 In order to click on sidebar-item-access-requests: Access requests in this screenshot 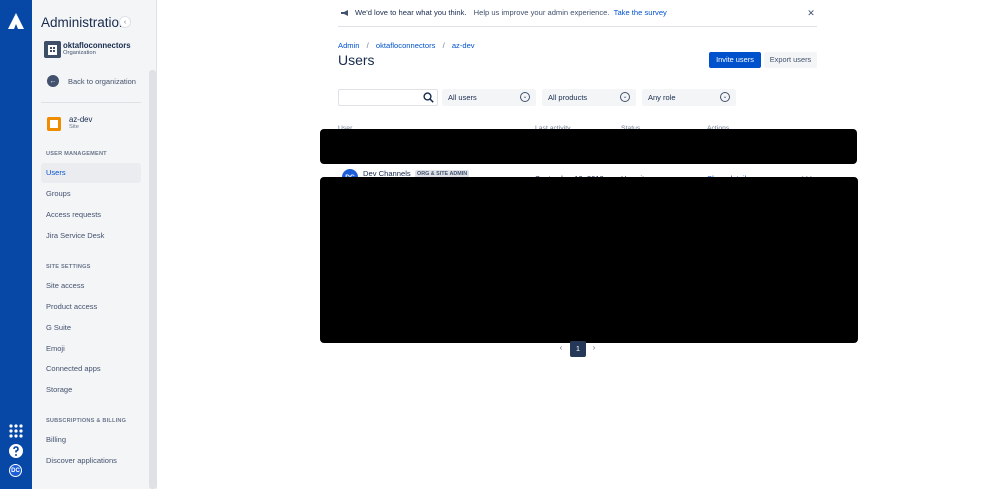, I will do `click(91, 215)`.